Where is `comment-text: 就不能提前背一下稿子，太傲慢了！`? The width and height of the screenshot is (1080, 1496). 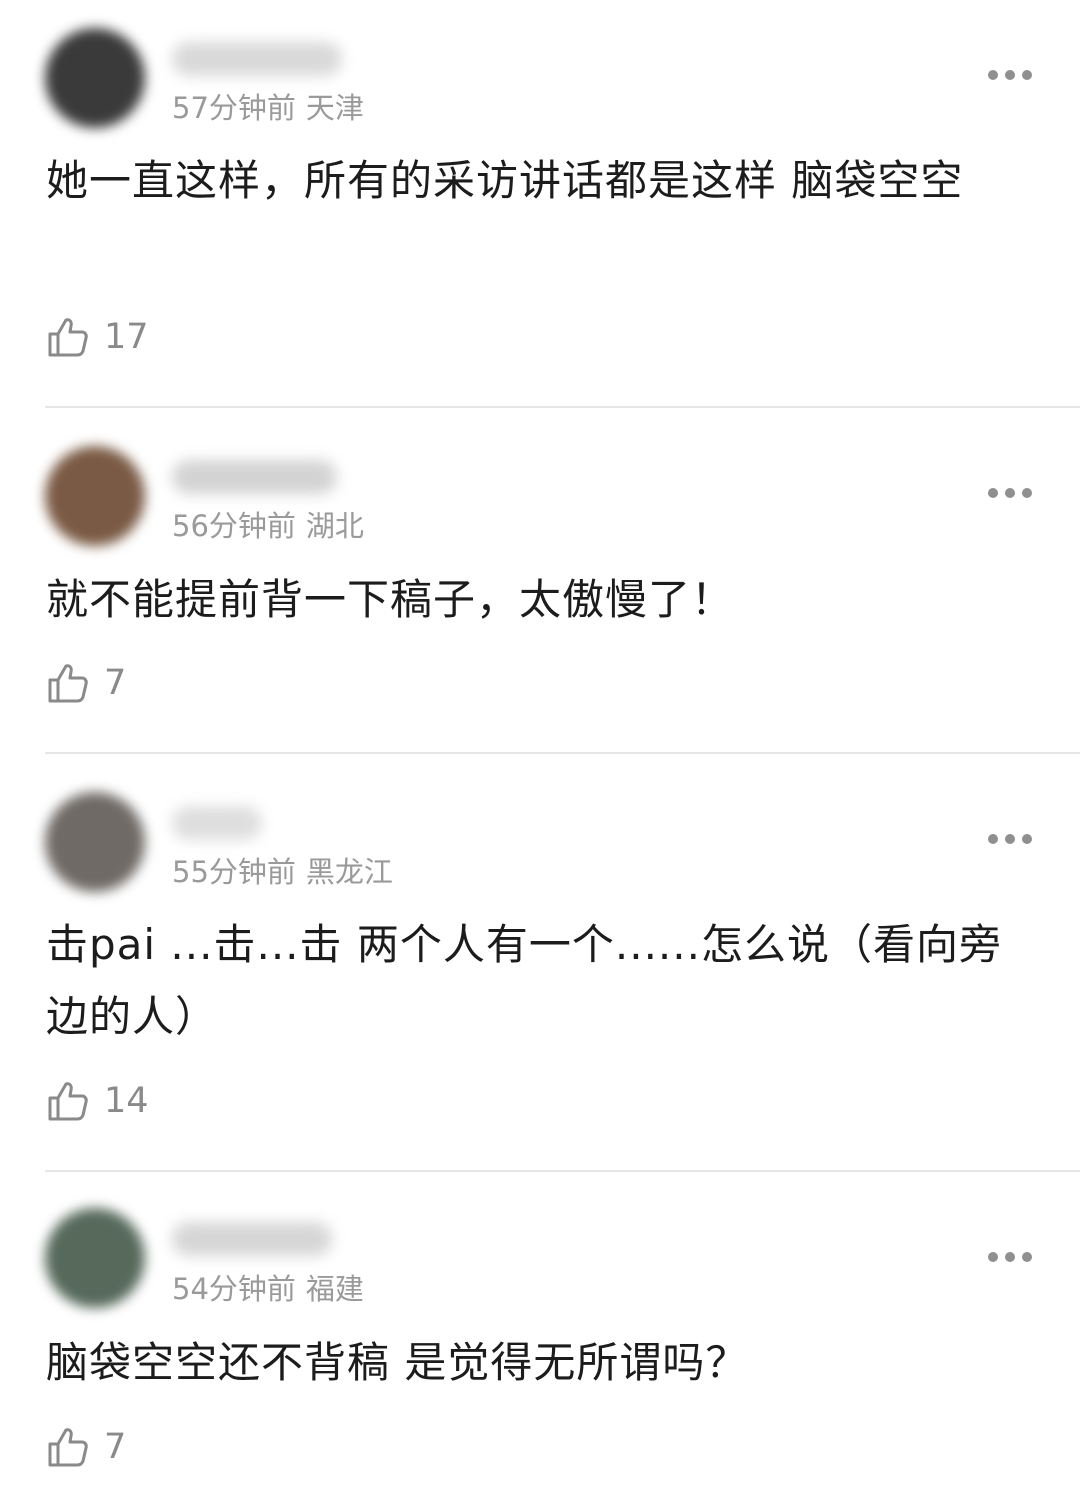 comment-text: 就不能提前背一下稿子，太傲慢了！ is located at coordinates (390, 599).